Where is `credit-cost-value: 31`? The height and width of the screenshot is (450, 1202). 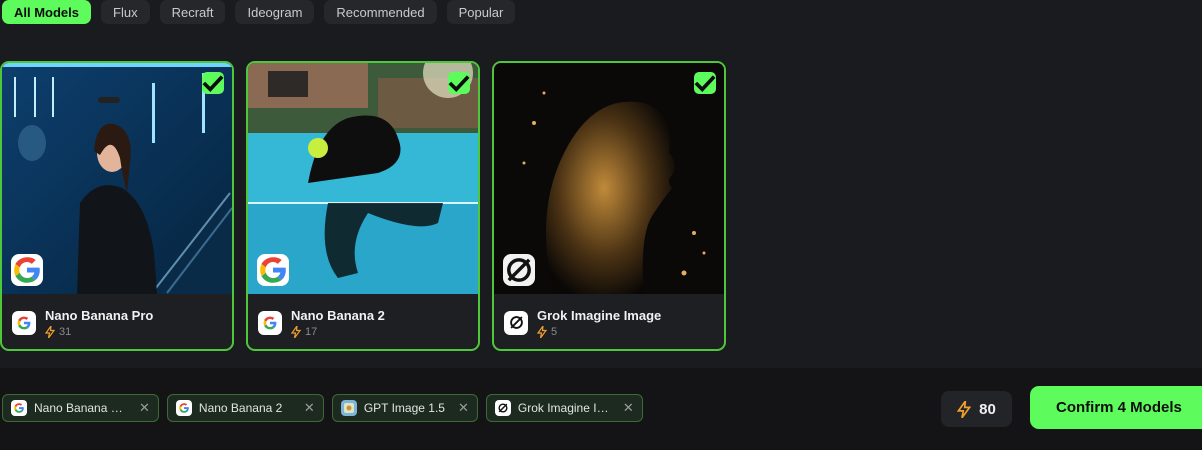
credit-cost-value: 31 is located at coordinates (65, 331).